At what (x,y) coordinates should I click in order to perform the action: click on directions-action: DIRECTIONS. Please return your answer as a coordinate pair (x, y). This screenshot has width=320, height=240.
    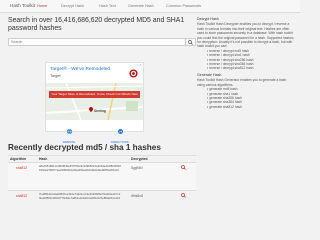
    Looking at the image, I should click on (120, 132).